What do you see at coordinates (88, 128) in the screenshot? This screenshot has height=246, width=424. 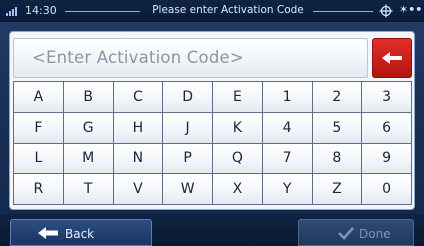 I see `key: G` at bounding box center [88, 128].